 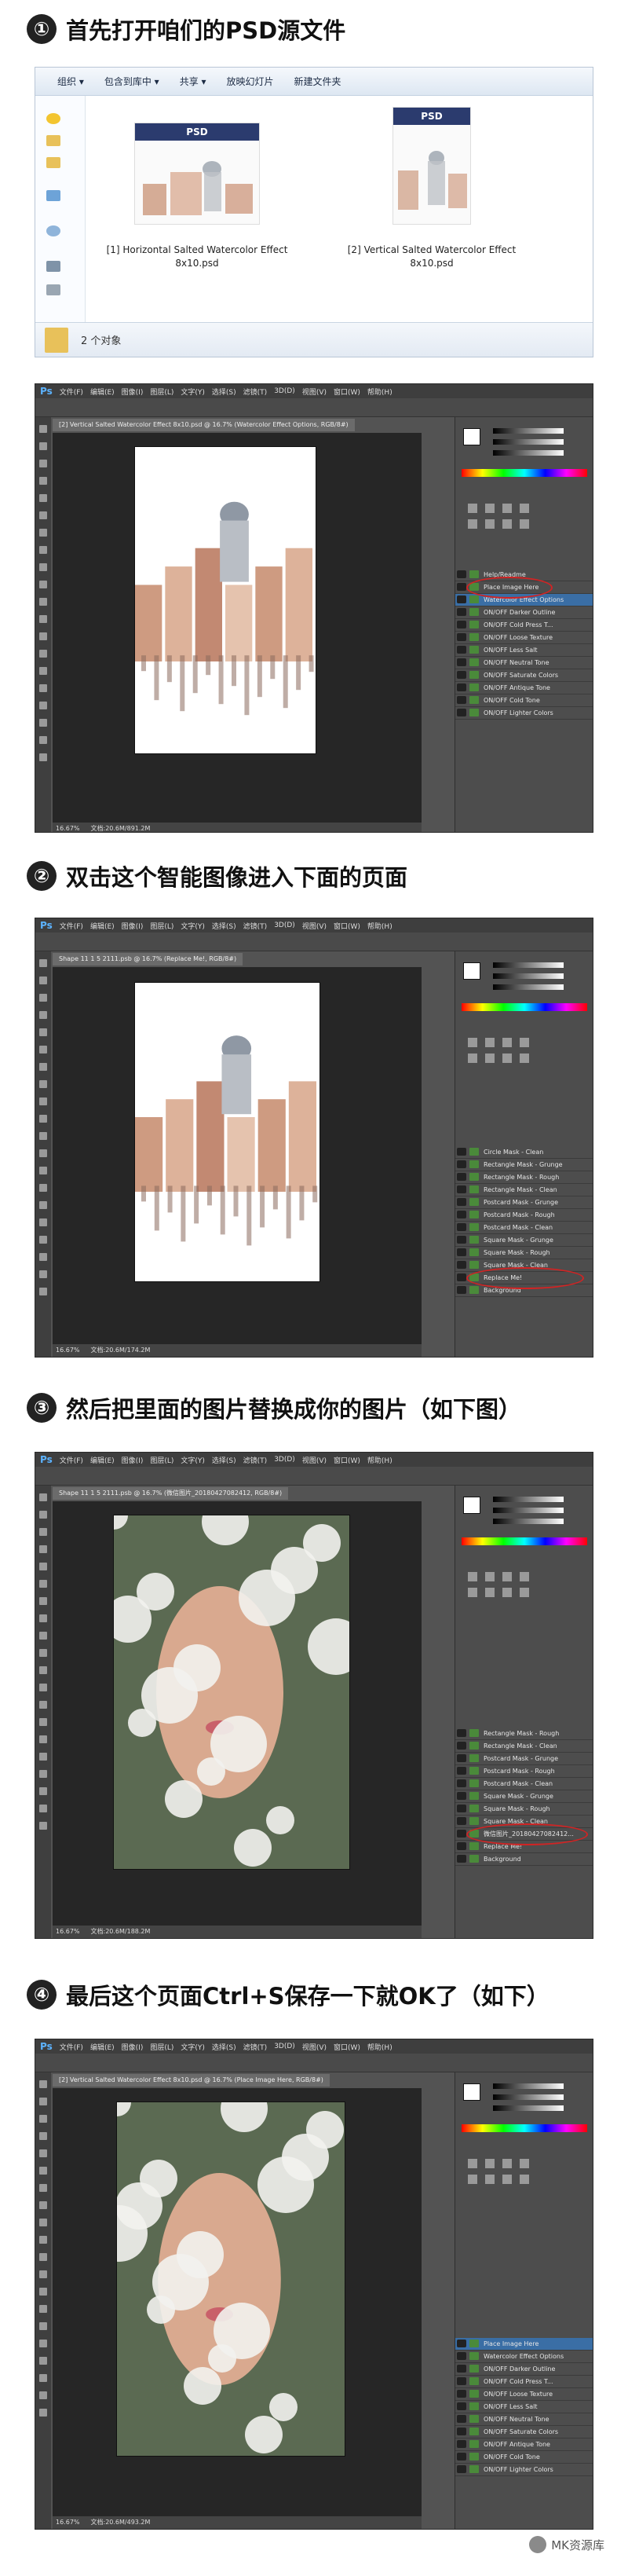 I want to click on menu-item: 选择(S), so click(x=224, y=392).